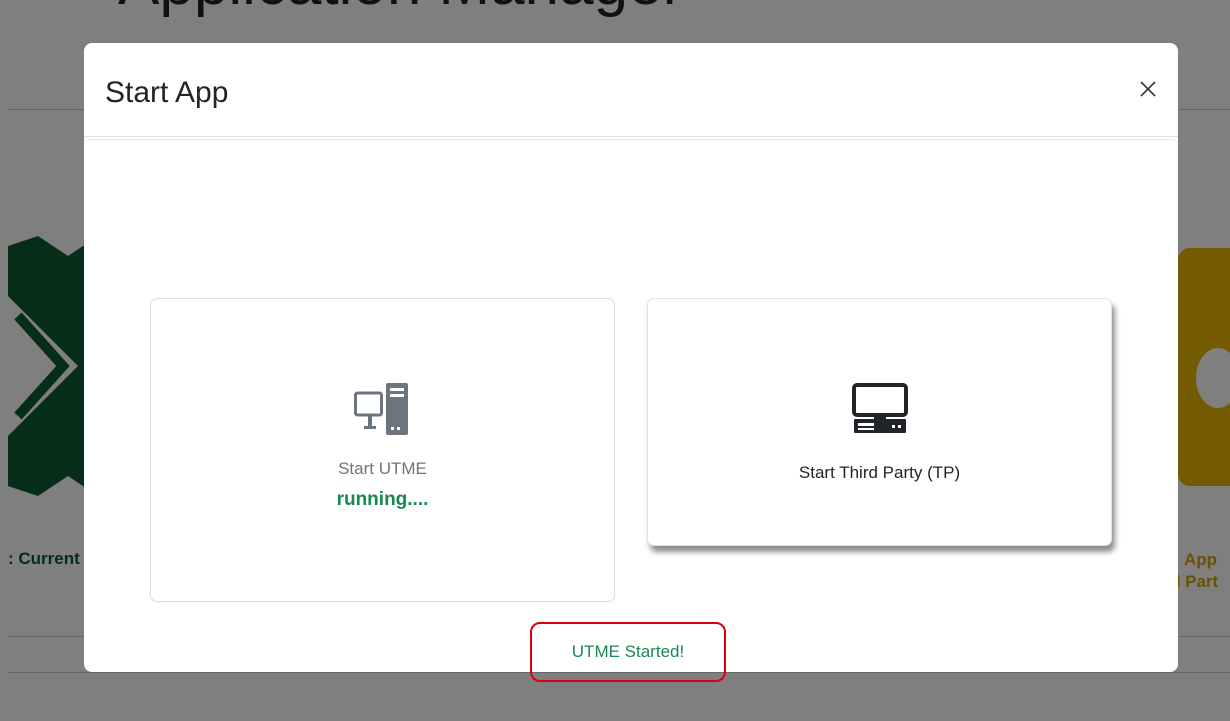  Describe the element at coordinates (879, 408) in the screenshot. I see `computer-icon` at that location.